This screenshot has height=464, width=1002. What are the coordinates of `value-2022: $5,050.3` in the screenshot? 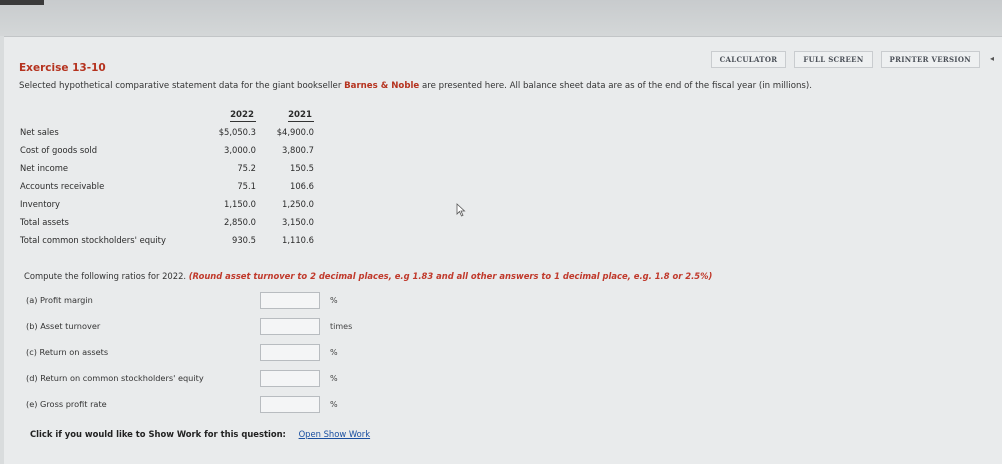 It's located at (237, 132).